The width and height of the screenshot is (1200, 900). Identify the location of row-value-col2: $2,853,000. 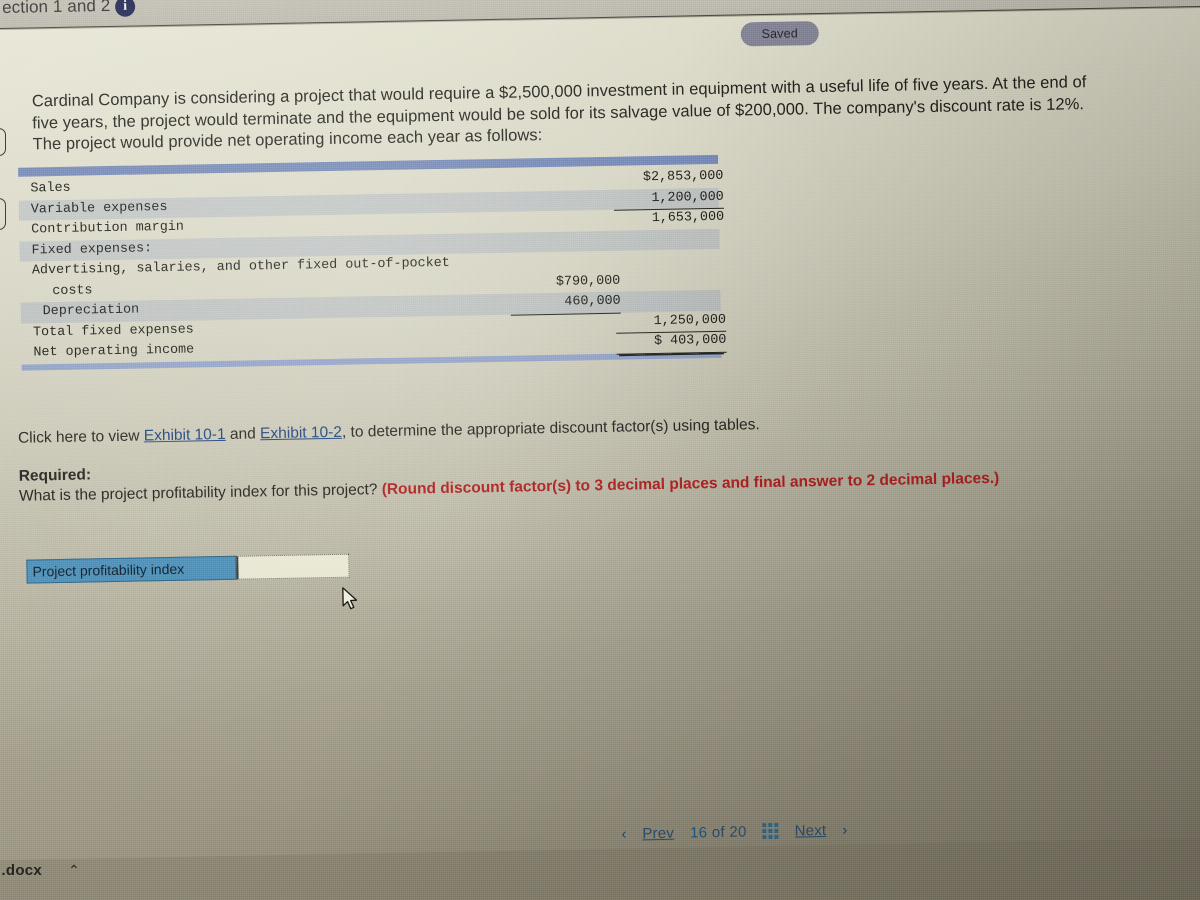
(683, 177).